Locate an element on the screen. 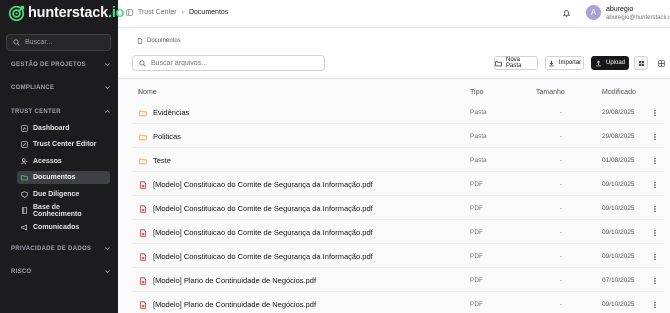 This screenshot has height=313, width=670. user-name: aburegio is located at coordinates (620, 9).